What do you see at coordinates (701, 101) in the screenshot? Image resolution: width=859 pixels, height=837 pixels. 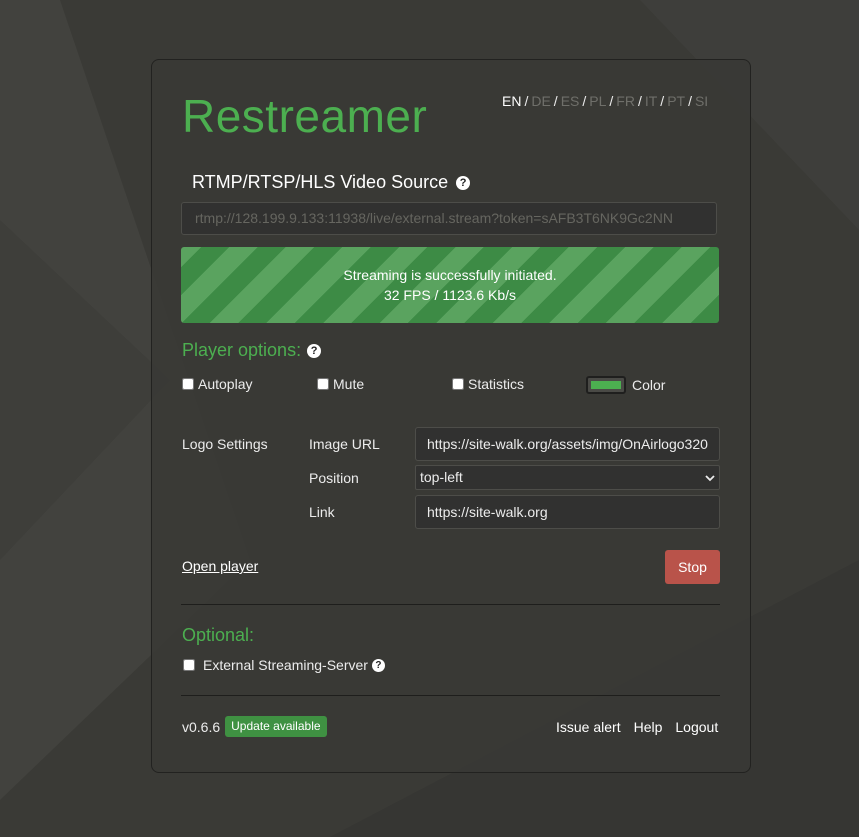 I see `lang-si: SI` at bounding box center [701, 101].